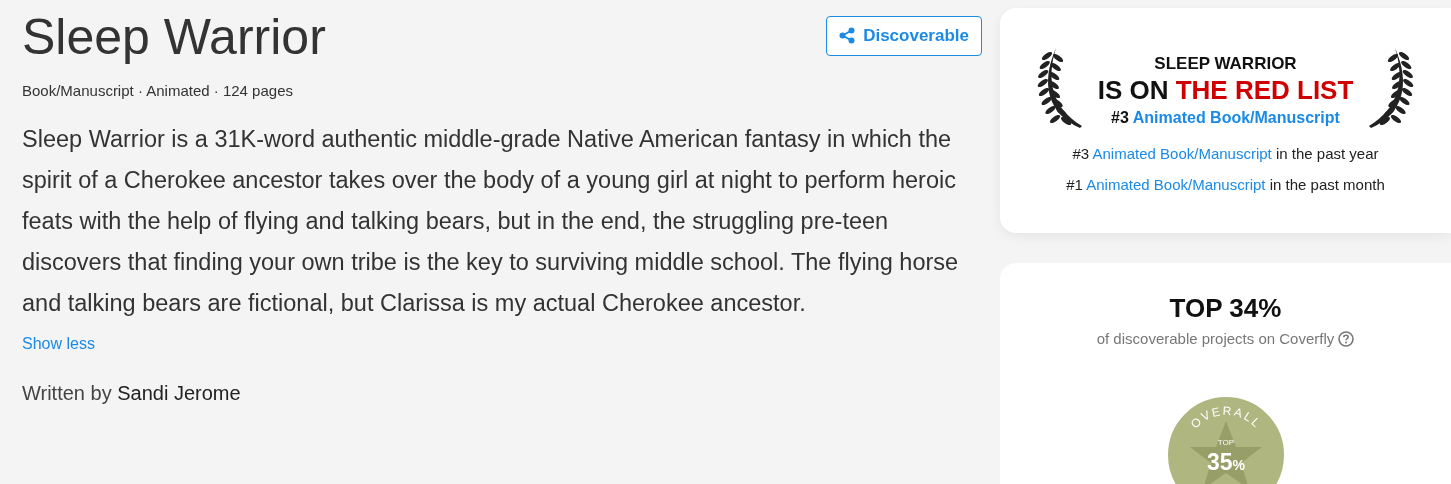  I want to click on share-icon, so click(847, 36).